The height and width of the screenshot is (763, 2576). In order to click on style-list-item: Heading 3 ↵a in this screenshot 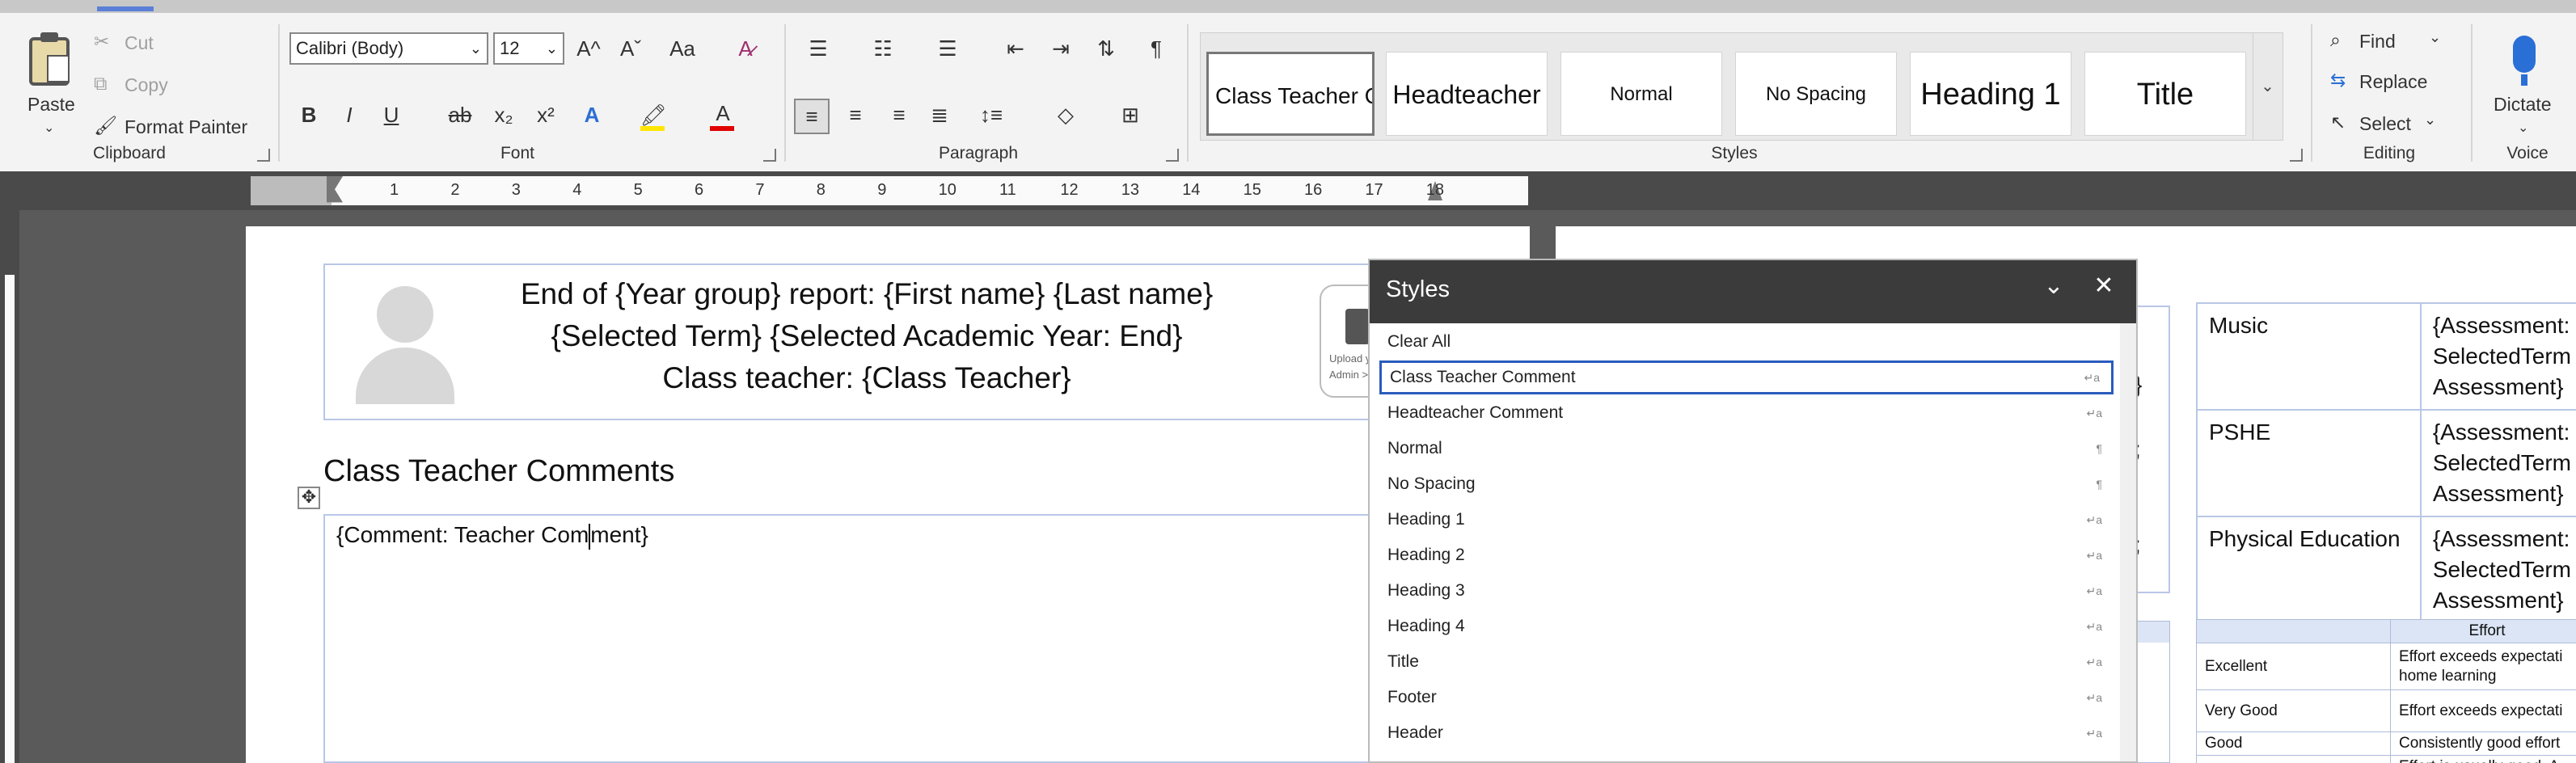, I will do `click(1746, 591)`.